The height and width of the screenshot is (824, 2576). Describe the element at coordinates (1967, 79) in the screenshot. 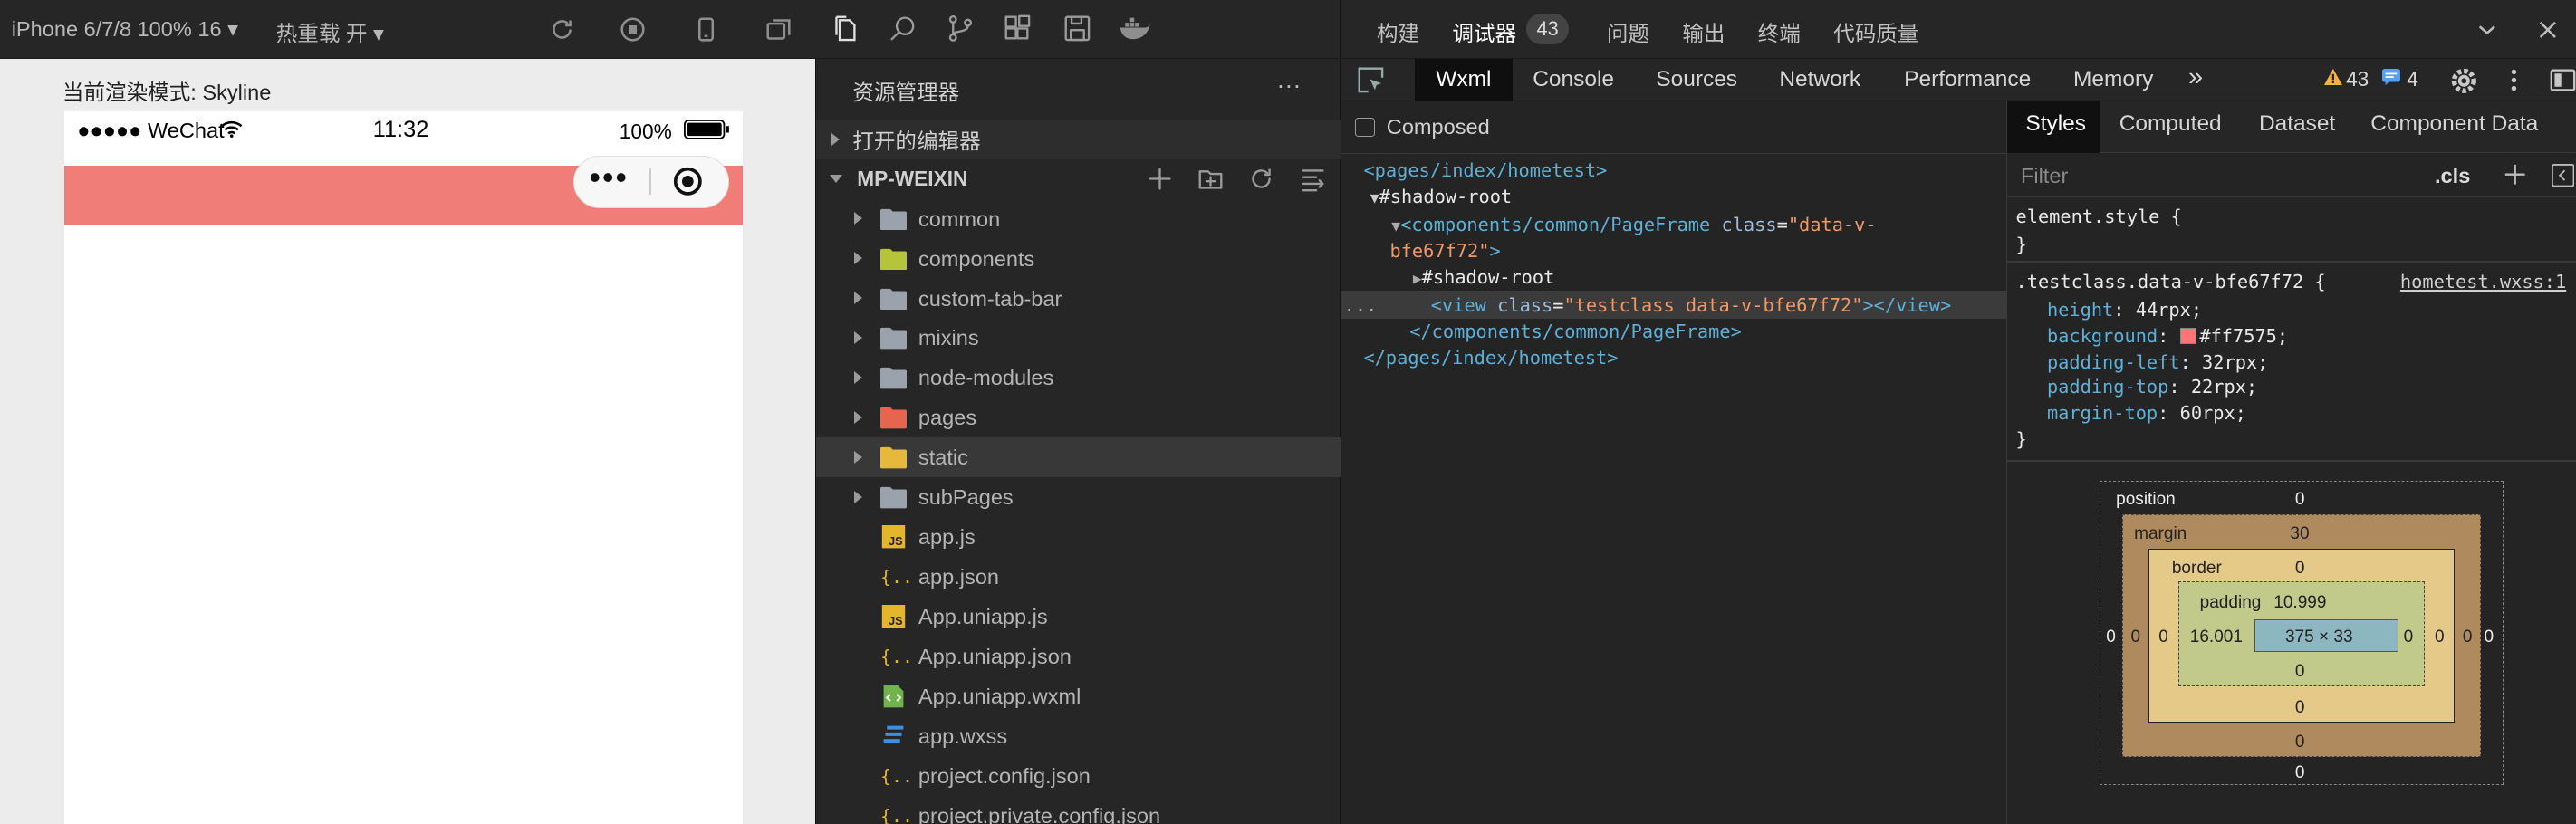

I see `tab-performance: Performance` at that location.